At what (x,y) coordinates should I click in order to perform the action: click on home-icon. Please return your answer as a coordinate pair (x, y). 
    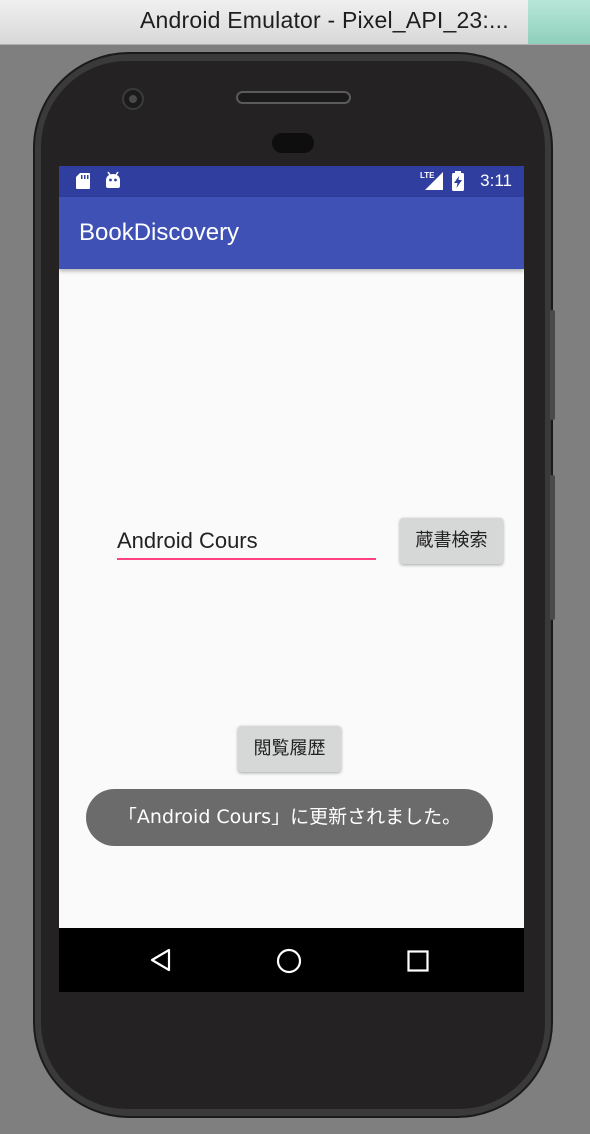
    Looking at the image, I should click on (289, 963).